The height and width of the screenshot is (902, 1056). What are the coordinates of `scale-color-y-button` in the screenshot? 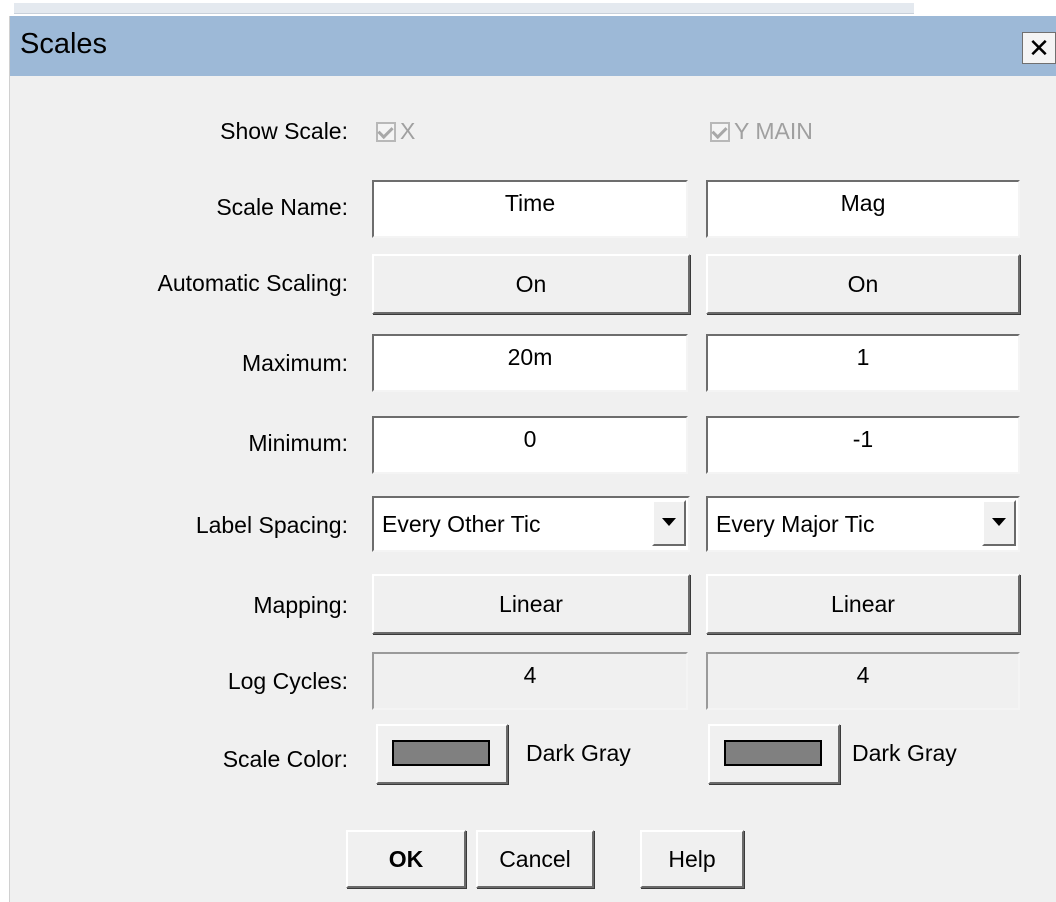 It's located at (774, 754).